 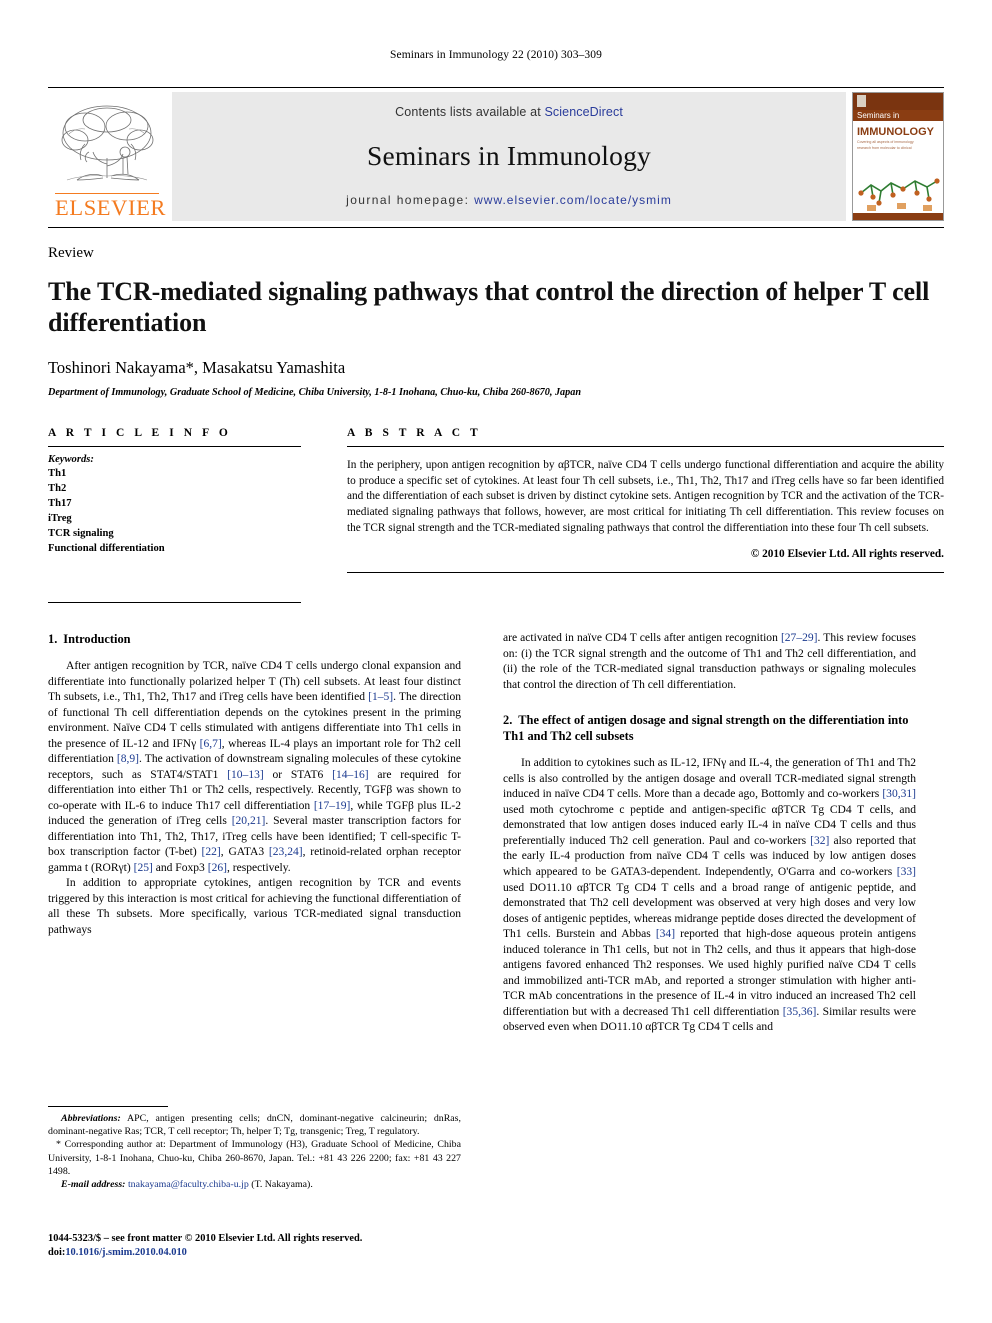 What do you see at coordinates (508, 720) in the screenshot?
I see `section-number: 2.` at bounding box center [508, 720].